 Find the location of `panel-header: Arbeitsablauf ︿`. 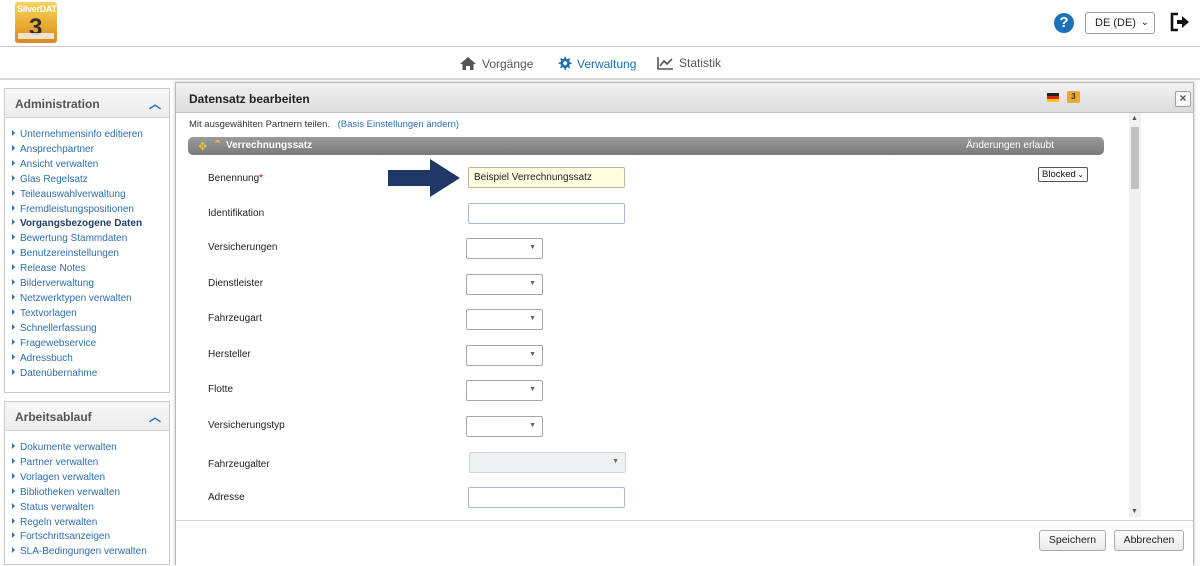

panel-header: Arbeitsablauf ︿ is located at coordinates (87, 416).